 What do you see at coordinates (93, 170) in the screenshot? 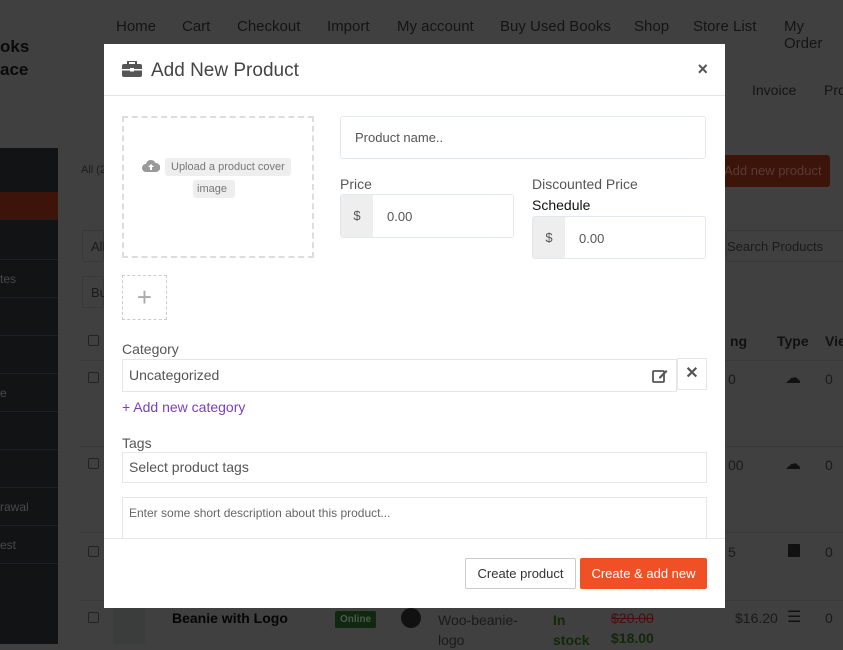
I see `status-filter: All (2` at bounding box center [93, 170].